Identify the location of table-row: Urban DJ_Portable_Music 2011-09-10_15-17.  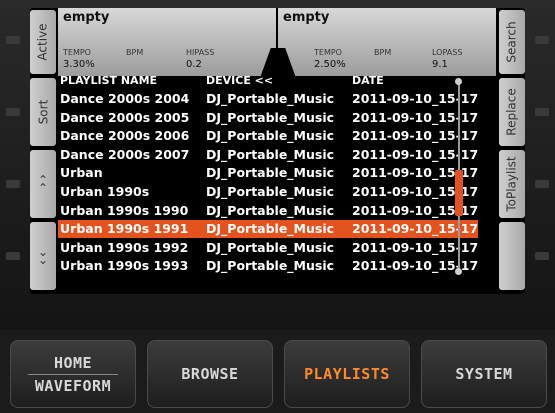
(268, 173).